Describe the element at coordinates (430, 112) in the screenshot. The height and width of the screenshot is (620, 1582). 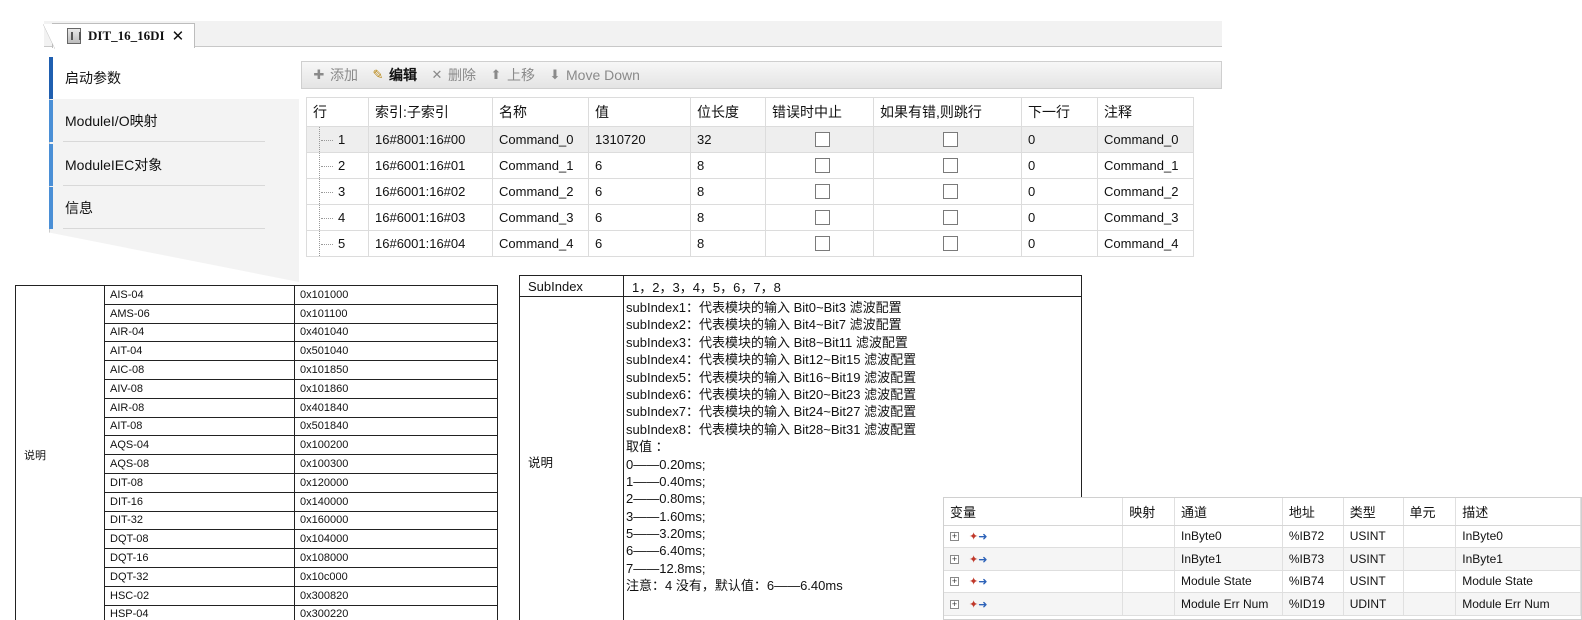
I see `column-header-index: 索引:子索引` at that location.